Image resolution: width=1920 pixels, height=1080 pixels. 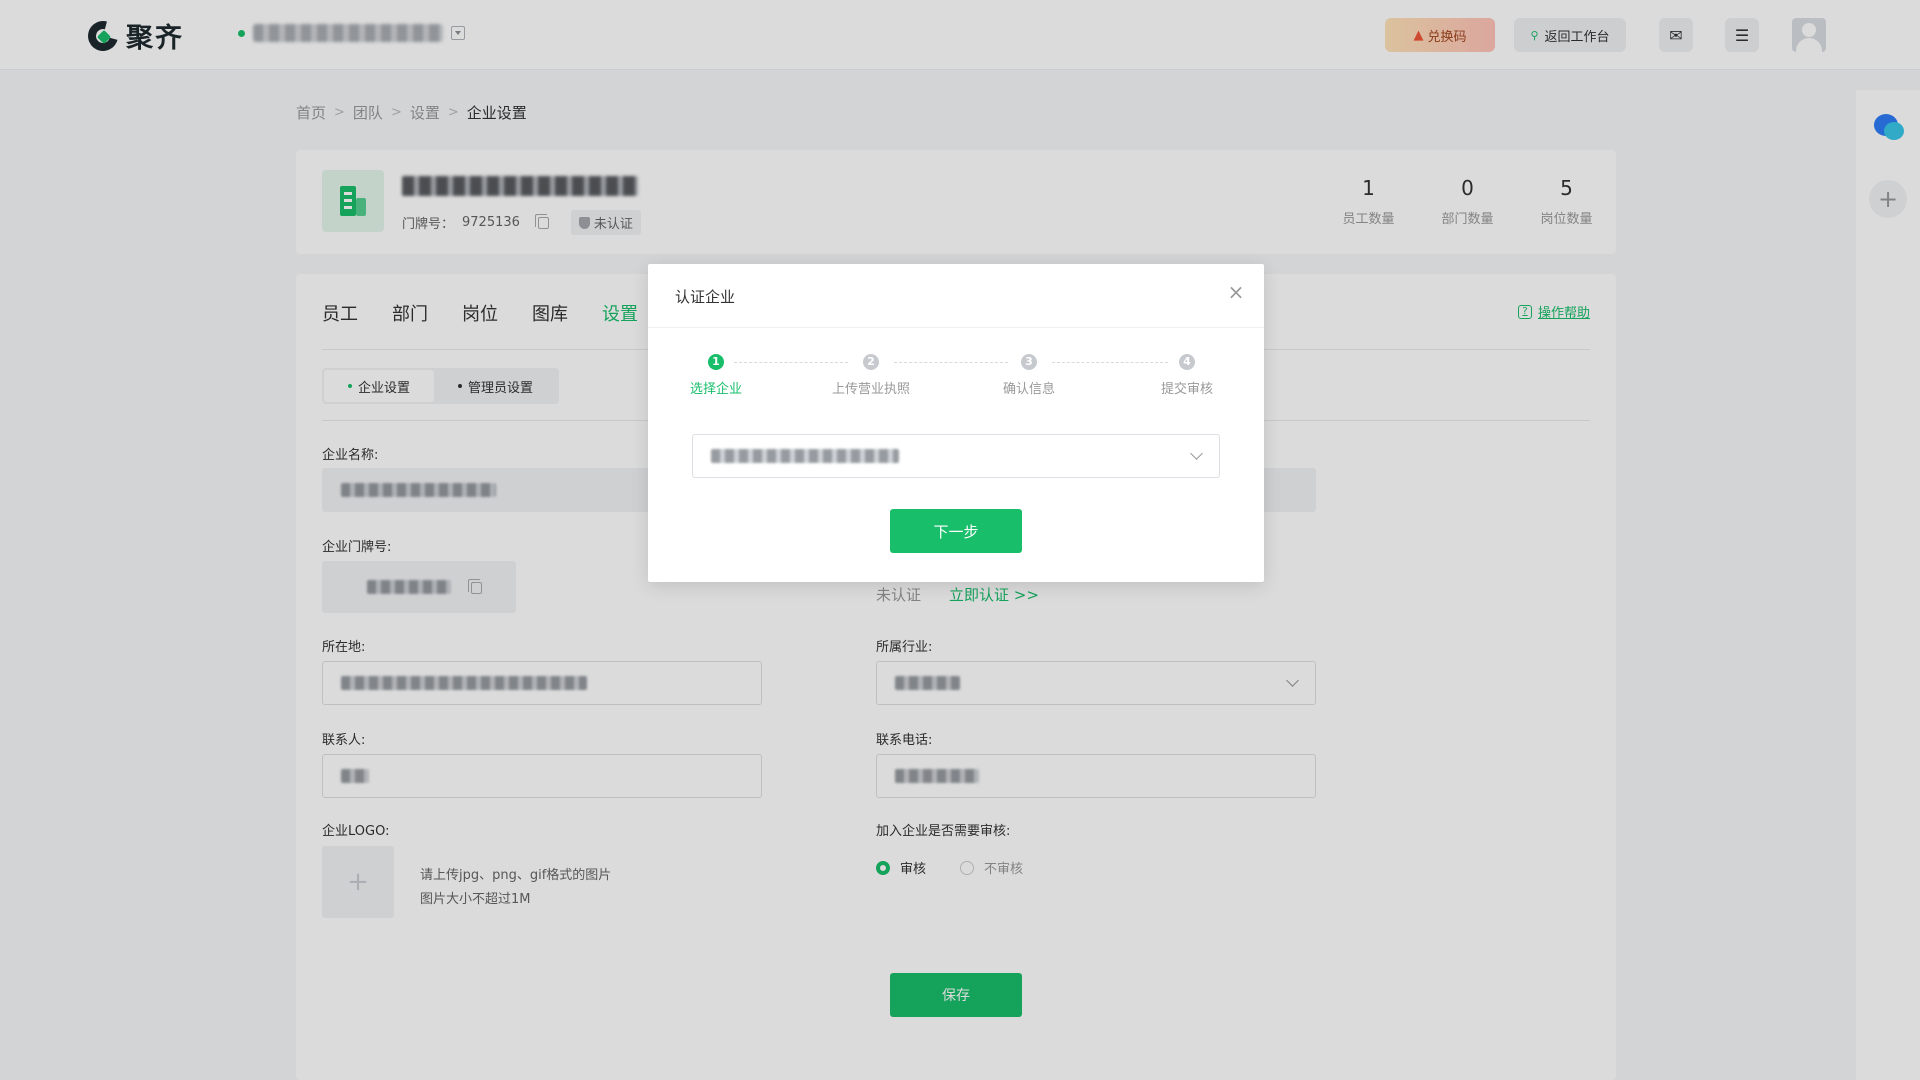 I want to click on step-upload-license: 2 上传营业执照, so click(x=871, y=375).